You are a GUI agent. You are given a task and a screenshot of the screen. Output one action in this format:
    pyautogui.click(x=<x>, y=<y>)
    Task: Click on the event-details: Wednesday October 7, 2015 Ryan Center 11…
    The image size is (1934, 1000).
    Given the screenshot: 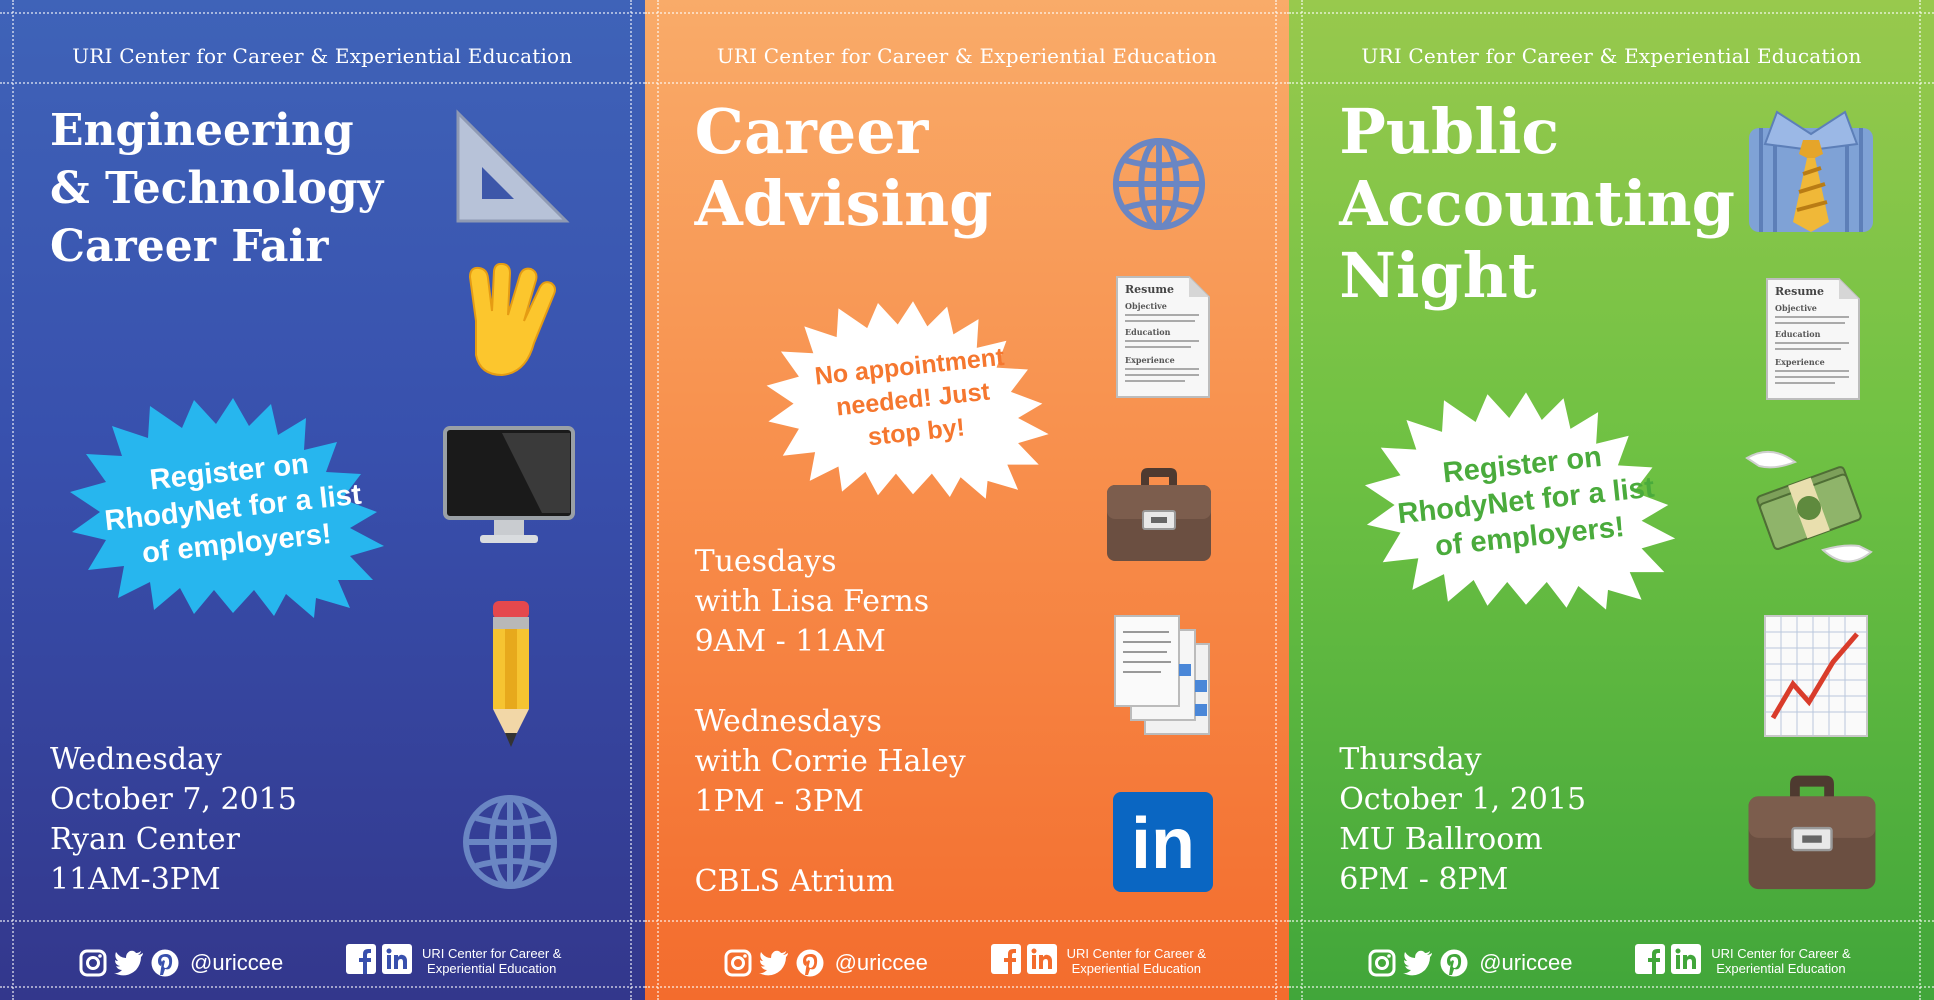 What is the action you would take?
    pyautogui.click(x=173, y=820)
    